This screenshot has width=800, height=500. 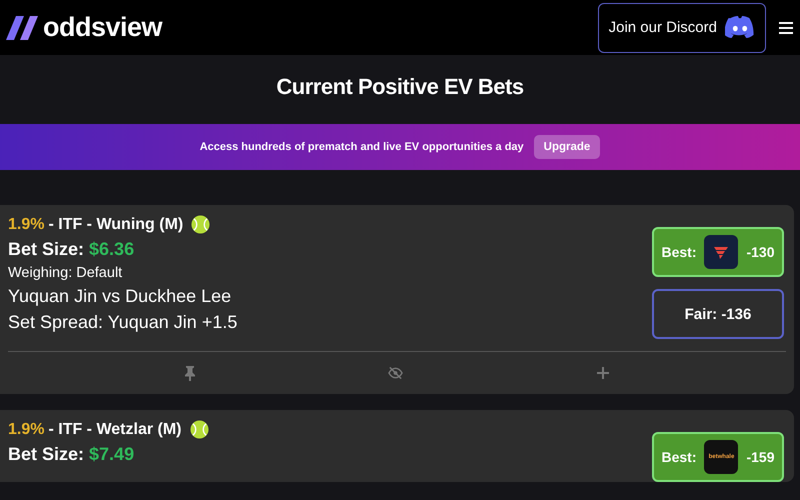 What do you see at coordinates (567, 147) in the screenshot?
I see `upgrade-button: Upgrade` at bounding box center [567, 147].